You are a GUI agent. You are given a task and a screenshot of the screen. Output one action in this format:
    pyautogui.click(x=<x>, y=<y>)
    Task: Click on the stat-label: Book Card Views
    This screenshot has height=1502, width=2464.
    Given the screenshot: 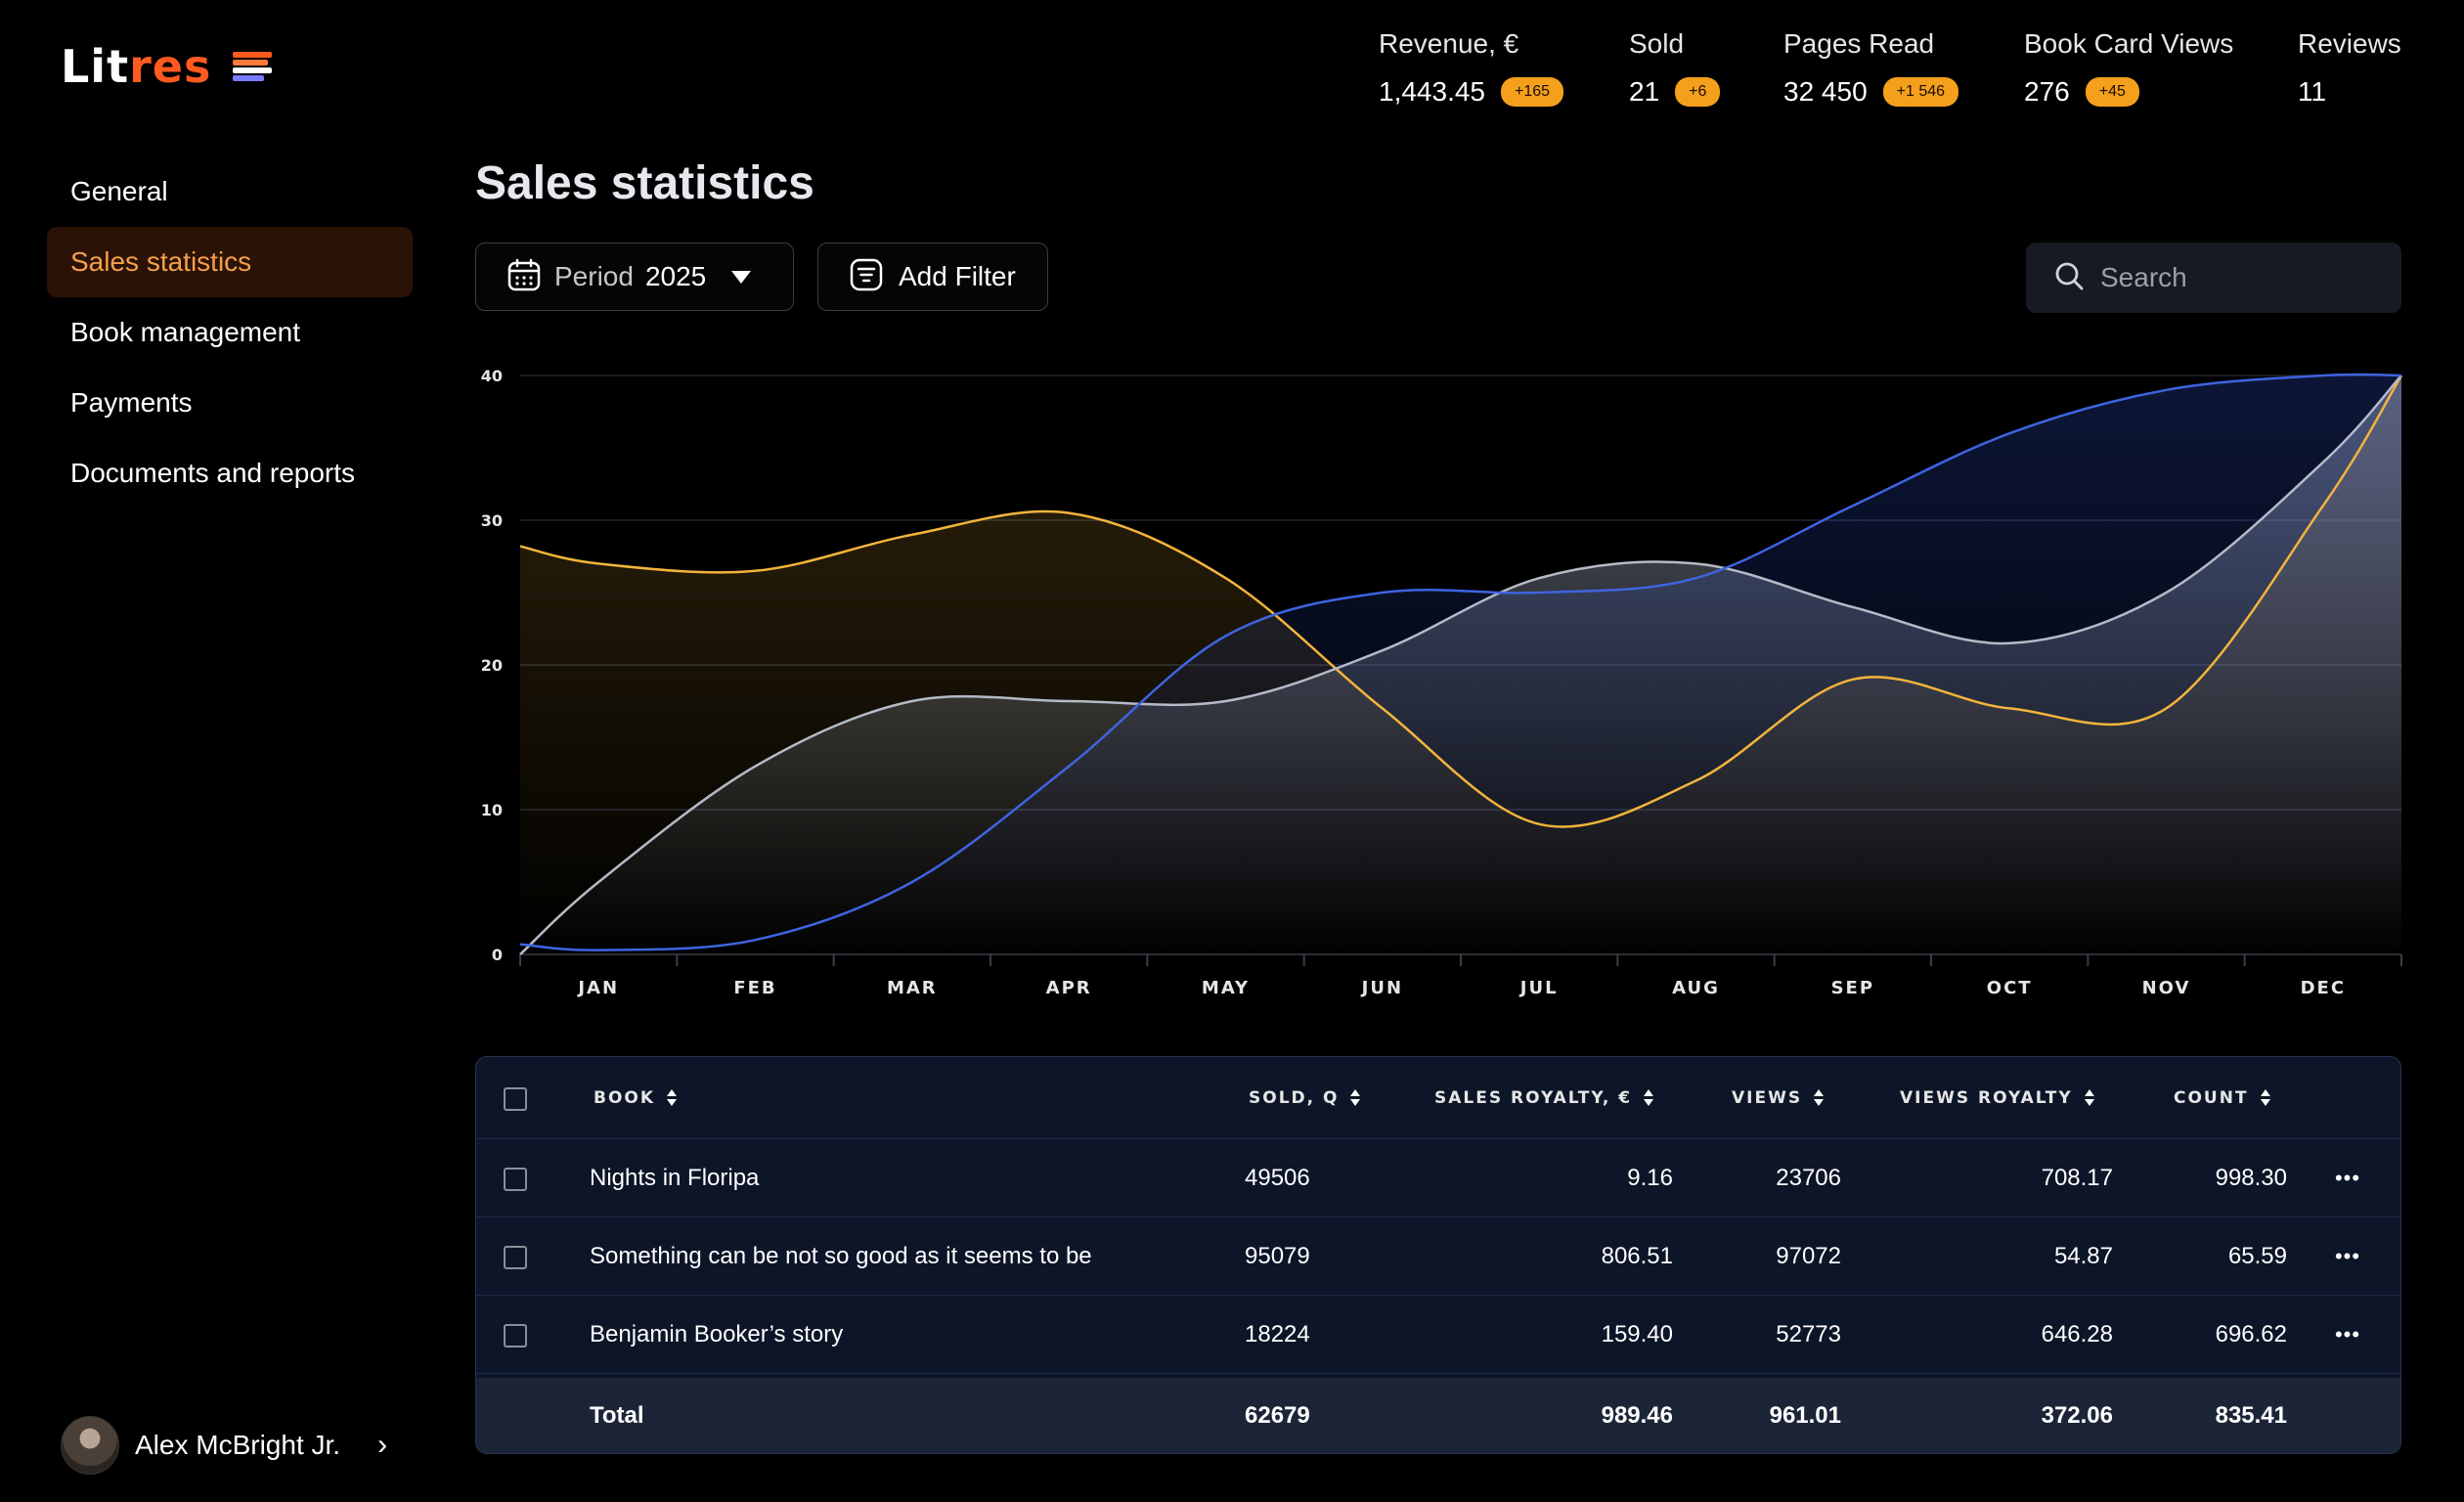 What is the action you would take?
    pyautogui.click(x=2129, y=43)
    